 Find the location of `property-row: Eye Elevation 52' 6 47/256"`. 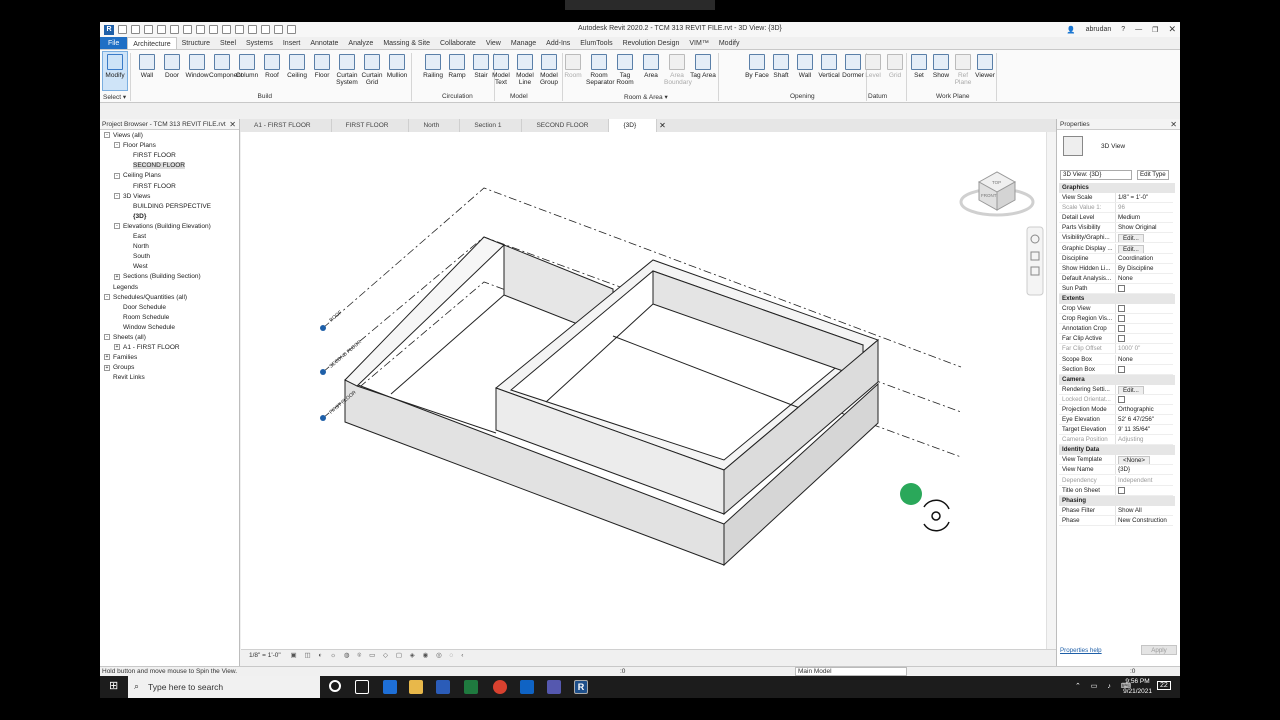

property-row: Eye Elevation 52' 6 47/256" is located at coordinates (1116, 420).